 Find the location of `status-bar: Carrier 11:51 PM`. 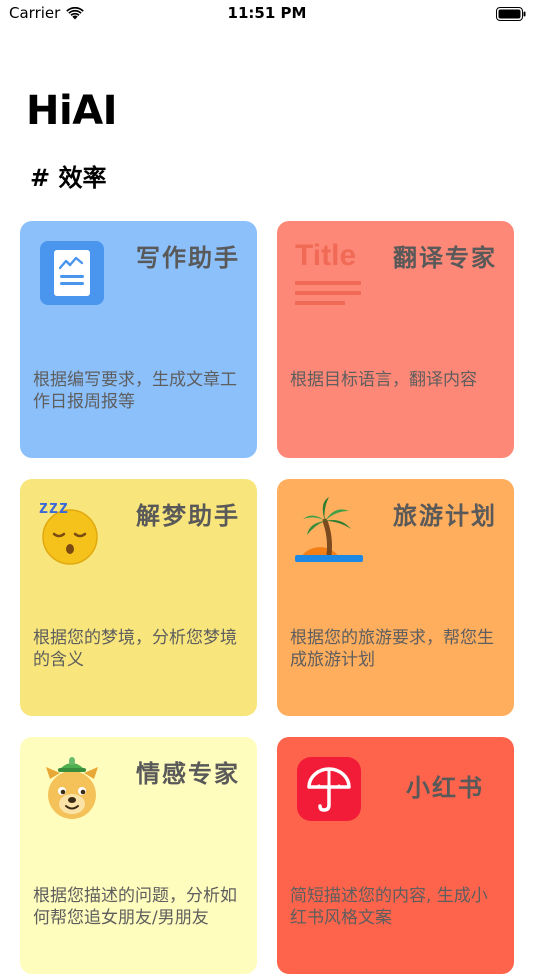

status-bar: Carrier 11:51 PM is located at coordinates (267, 14).